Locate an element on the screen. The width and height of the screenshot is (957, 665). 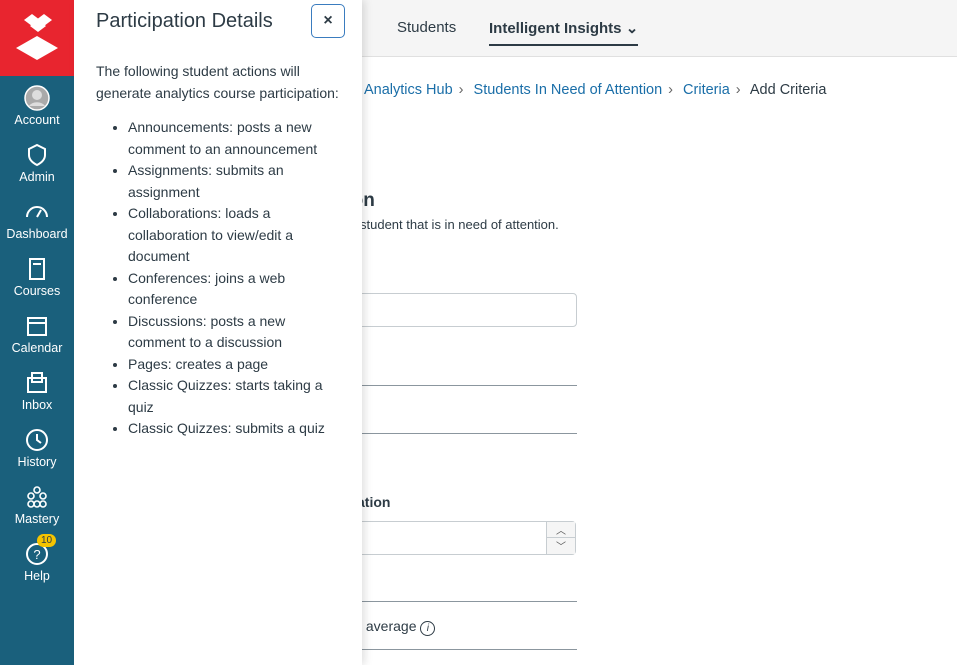
number-stepper: ︿ ﹀ is located at coordinates (560, 538).